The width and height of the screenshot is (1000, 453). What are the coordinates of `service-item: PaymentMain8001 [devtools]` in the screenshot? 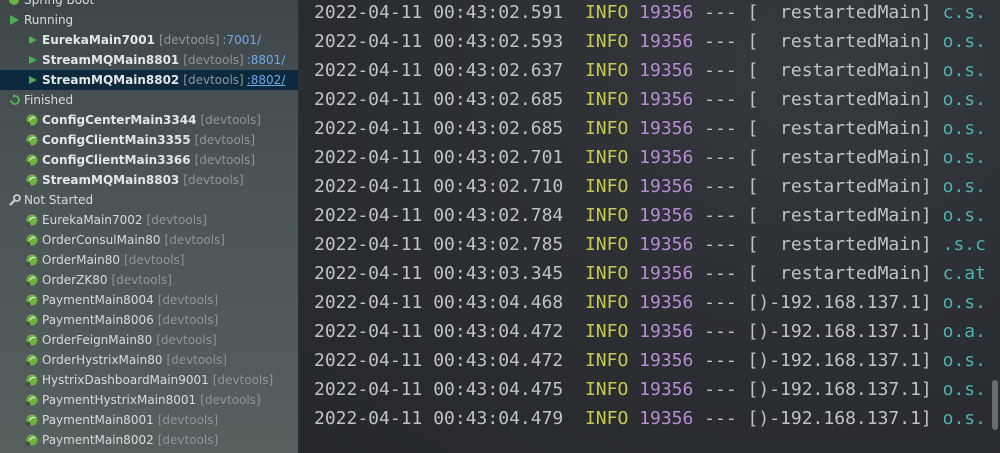 It's located at (150, 420).